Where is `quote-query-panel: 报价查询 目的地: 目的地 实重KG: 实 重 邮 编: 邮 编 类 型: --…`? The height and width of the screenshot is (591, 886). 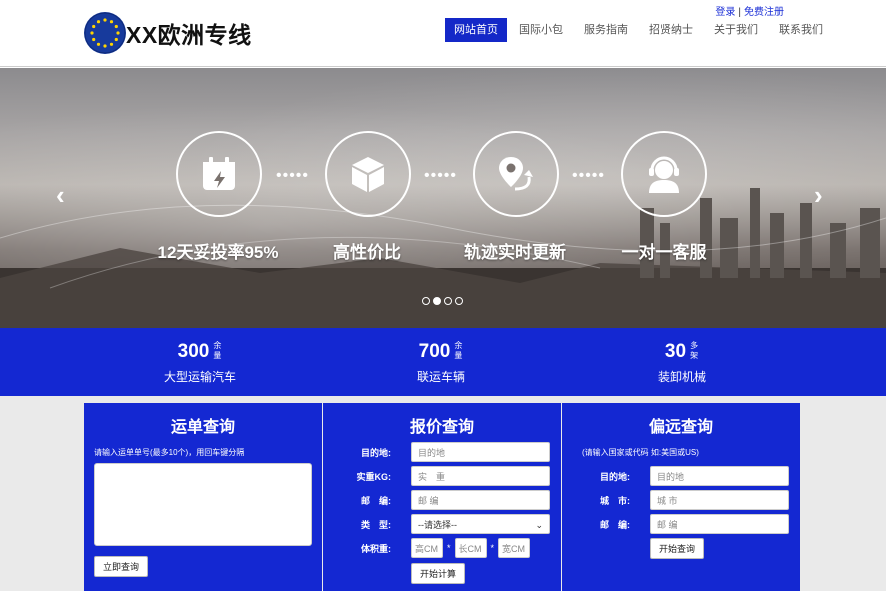 quote-query-panel: 报价查询 目的地: 目的地 实重KG: 实 重 邮 编: 邮 编 类 型: --… is located at coordinates (442, 497).